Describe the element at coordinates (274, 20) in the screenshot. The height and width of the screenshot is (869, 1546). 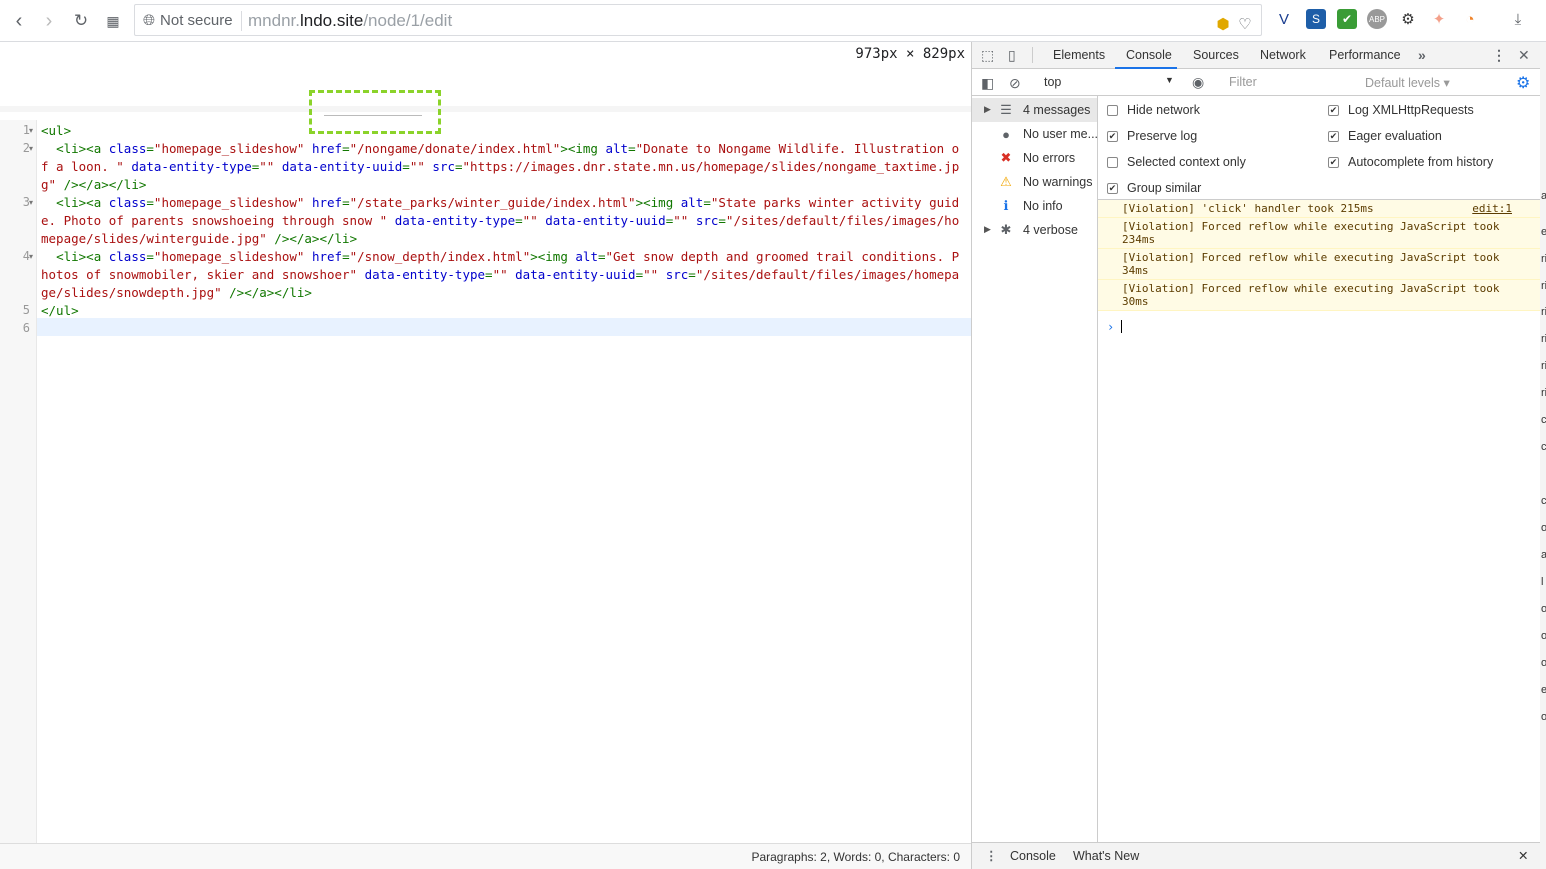
I see `url-host-prefix: mndnr.` at that location.